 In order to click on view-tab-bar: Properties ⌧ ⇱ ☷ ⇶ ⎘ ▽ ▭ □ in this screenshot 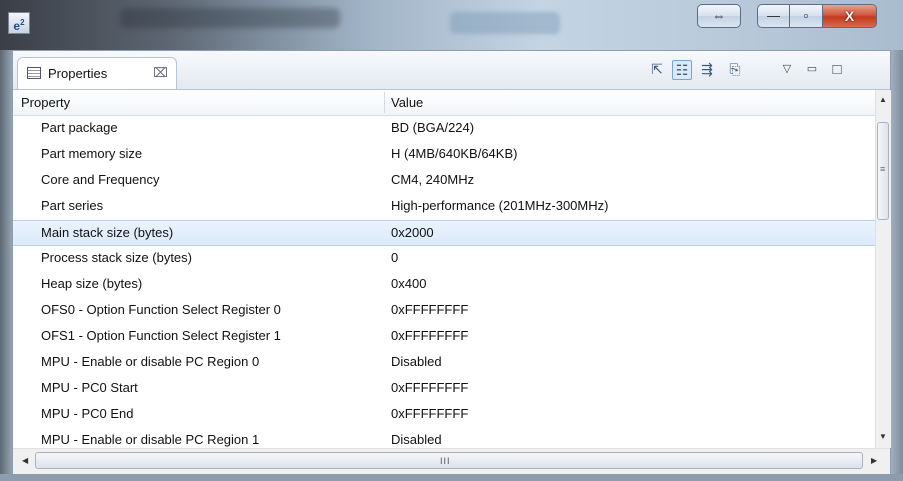, I will do `click(451, 70)`.